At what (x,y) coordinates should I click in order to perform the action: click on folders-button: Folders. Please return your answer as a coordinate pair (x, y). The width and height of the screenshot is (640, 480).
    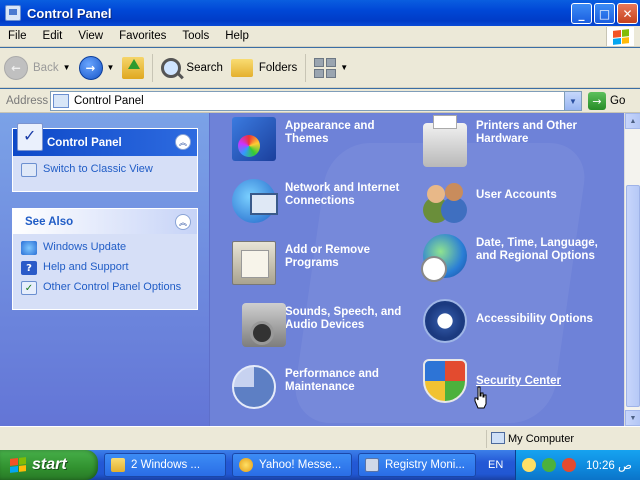
    Looking at the image, I should click on (264, 68).